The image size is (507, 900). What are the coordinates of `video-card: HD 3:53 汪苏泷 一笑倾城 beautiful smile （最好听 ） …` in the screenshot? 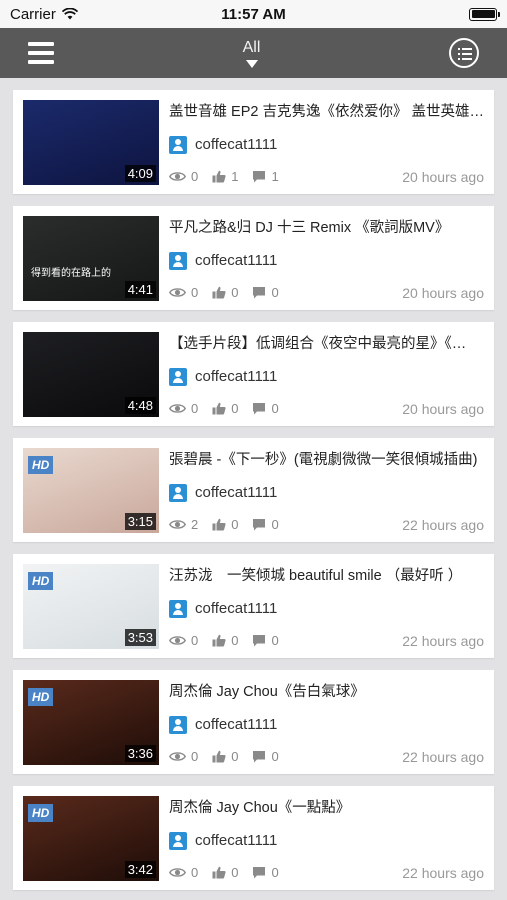 It's located at (253, 606).